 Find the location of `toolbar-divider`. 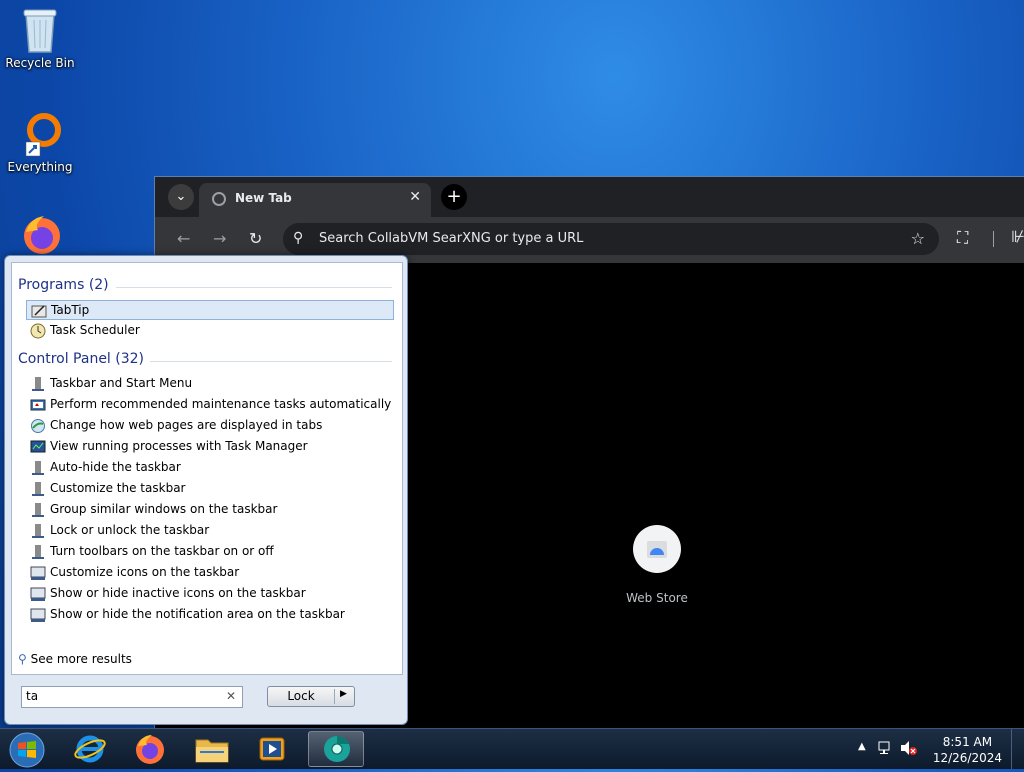

toolbar-divider is located at coordinates (993, 239).